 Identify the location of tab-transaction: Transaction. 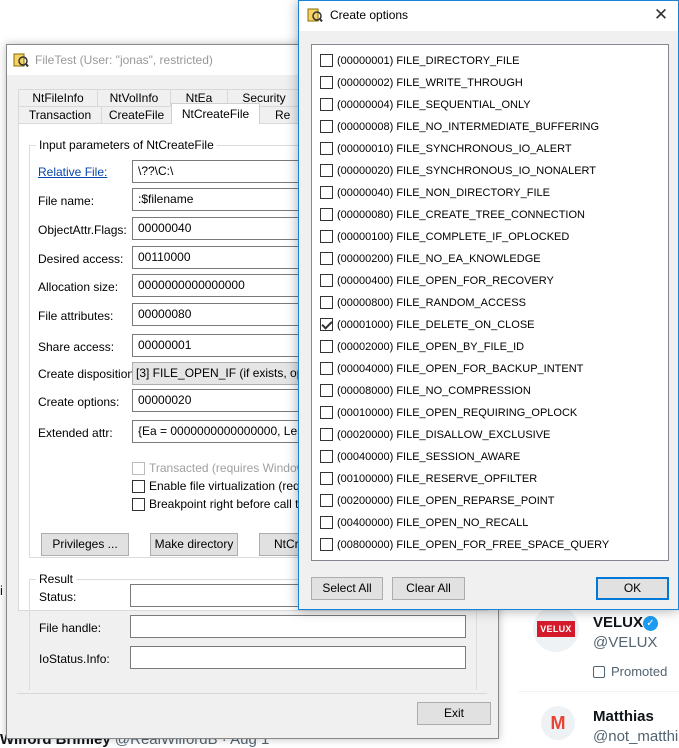
(60, 115).